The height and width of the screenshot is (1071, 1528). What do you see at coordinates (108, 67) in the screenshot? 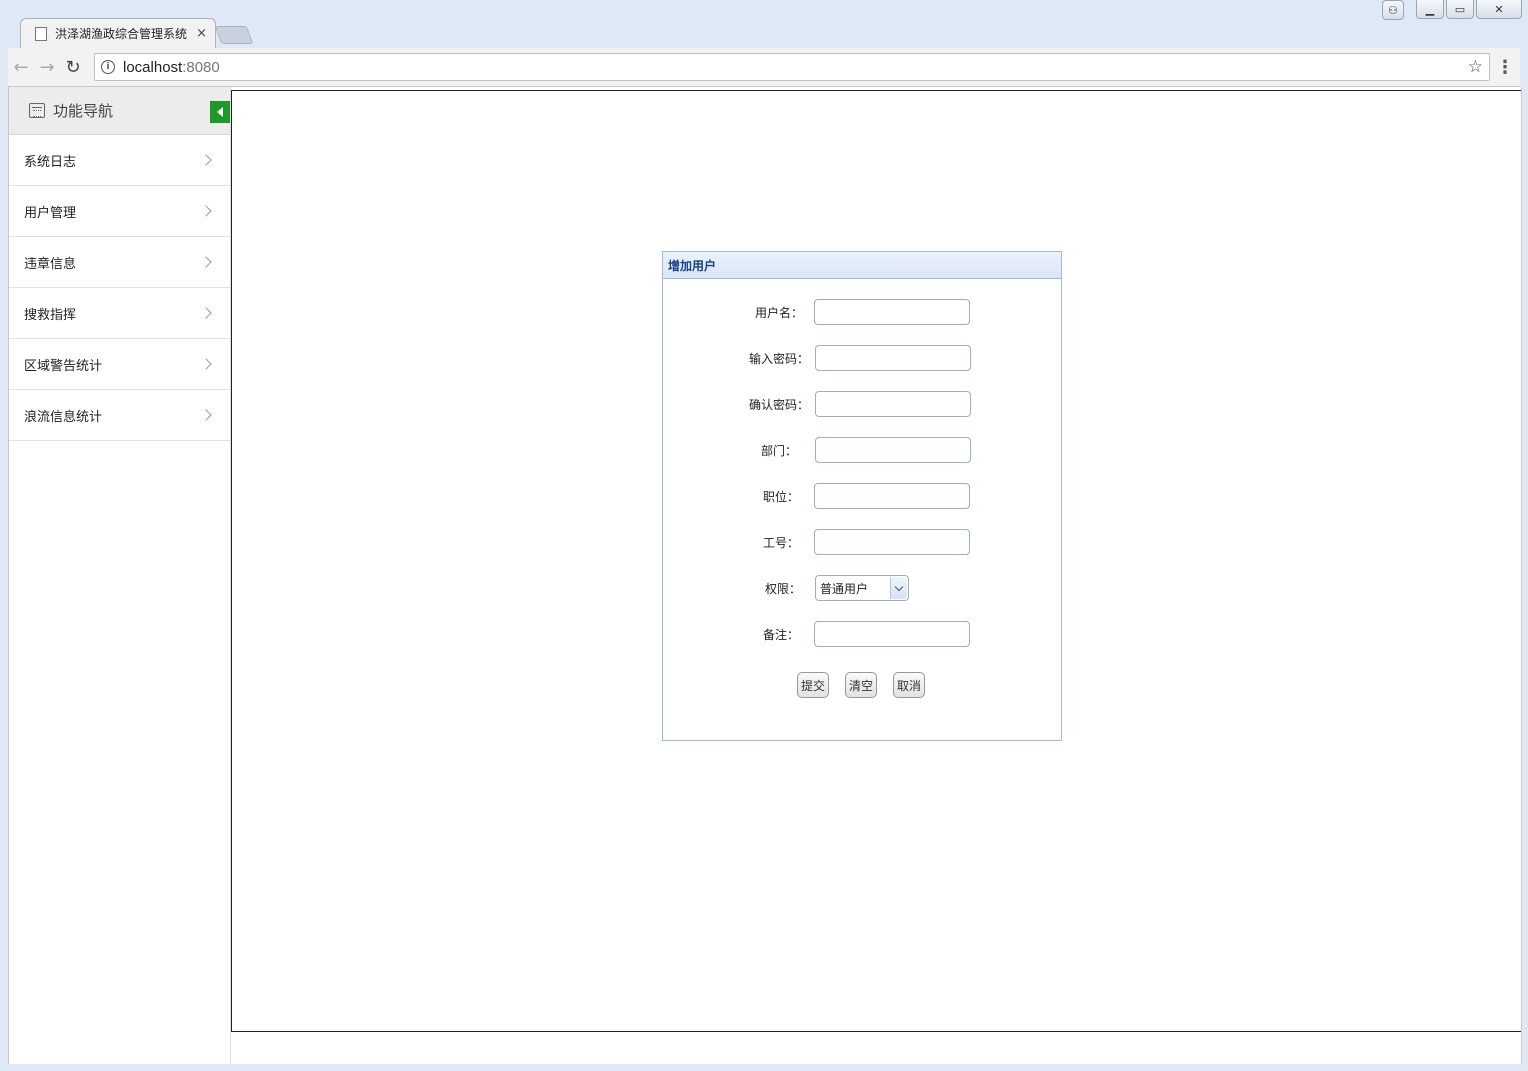
I see `info-icon: i` at bounding box center [108, 67].